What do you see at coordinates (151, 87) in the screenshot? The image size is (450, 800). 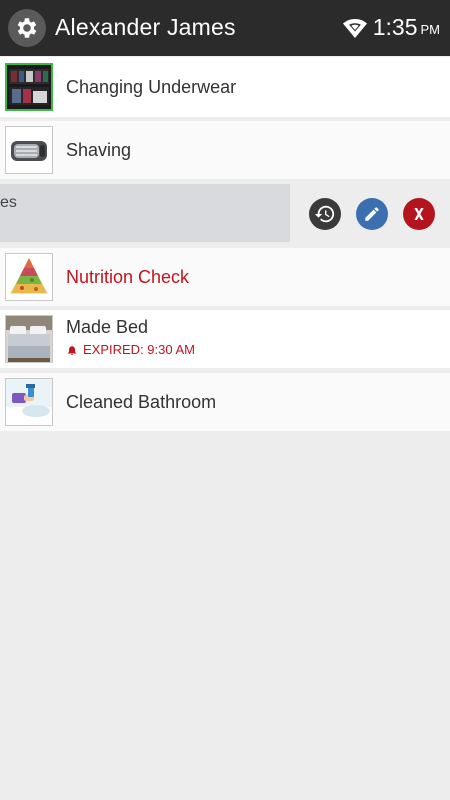 I see `task-label: Changing Underwear` at bounding box center [151, 87].